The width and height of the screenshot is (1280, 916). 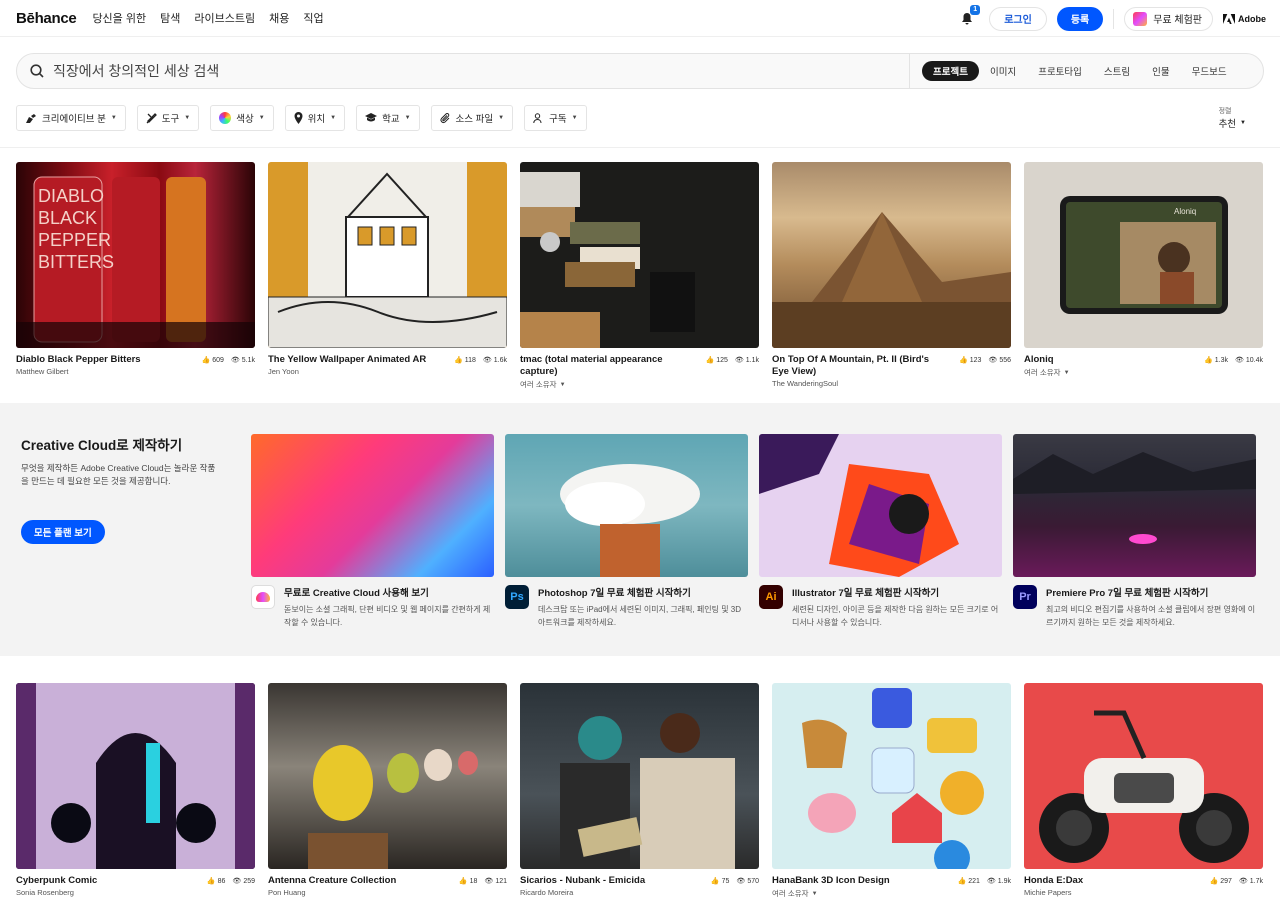 What do you see at coordinates (1151, 592) in the screenshot?
I see `offer-title: Premiere Pro 7일 무료 체험판 시작하기` at bounding box center [1151, 592].